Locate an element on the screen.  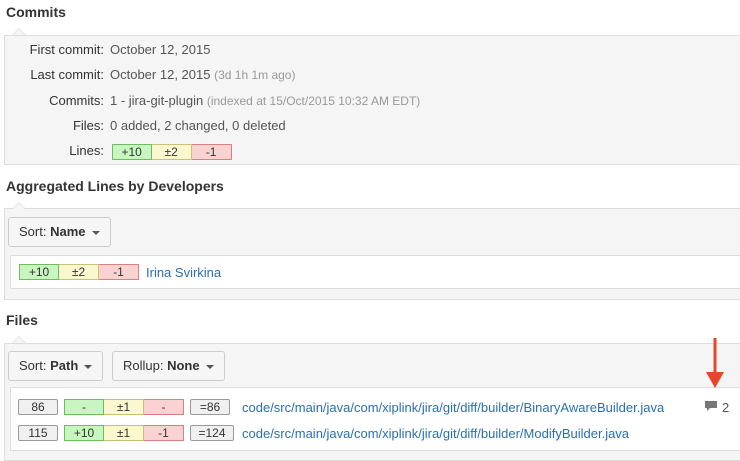
file-lines-deleted: -1 is located at coordinates (164, 433).